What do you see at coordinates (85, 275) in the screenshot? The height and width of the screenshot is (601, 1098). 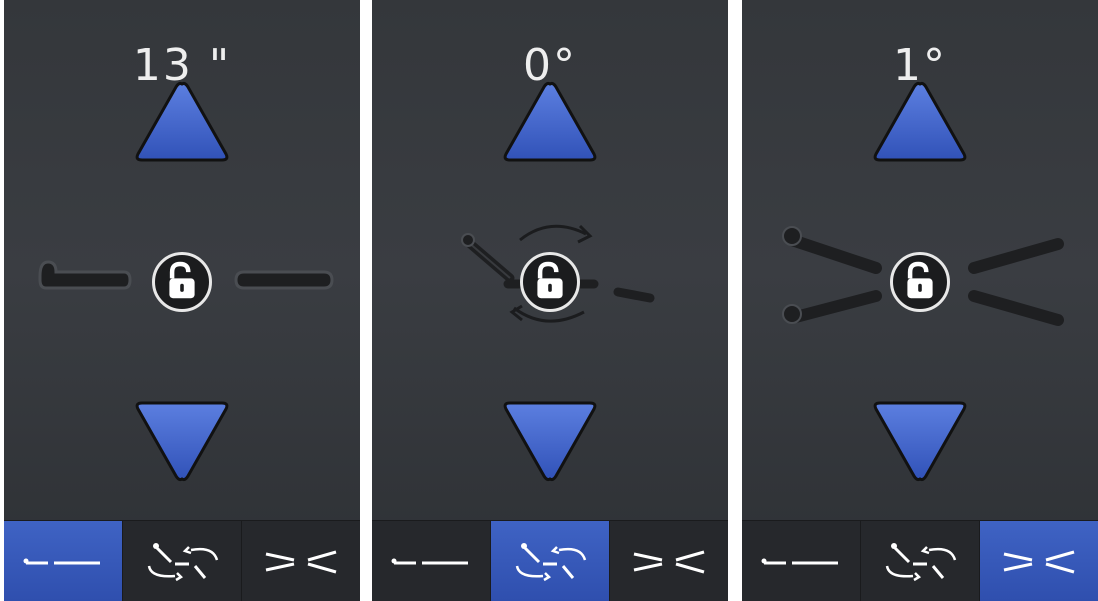 I see `bed-head-segment` at bounding box center [85, 275].